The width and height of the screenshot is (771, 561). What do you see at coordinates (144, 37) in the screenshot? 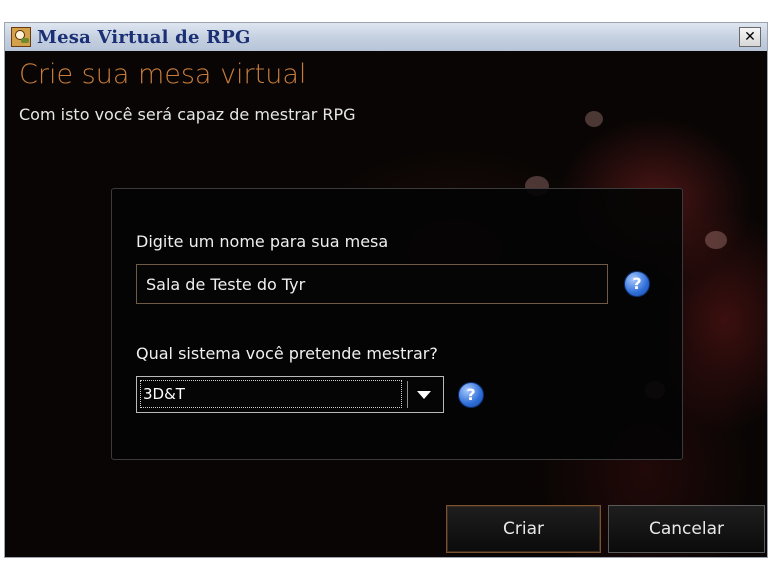
I see `window-title: Mesa Virtual de RPG` at bounding box center [144, 37].